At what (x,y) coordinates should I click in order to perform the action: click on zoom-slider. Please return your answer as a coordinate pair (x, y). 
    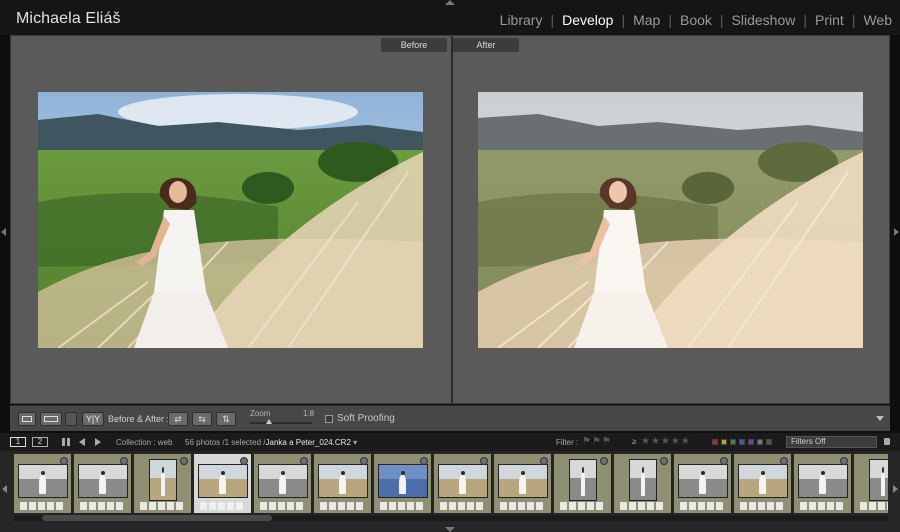
    Looking at the image, I should click on (281, 423).